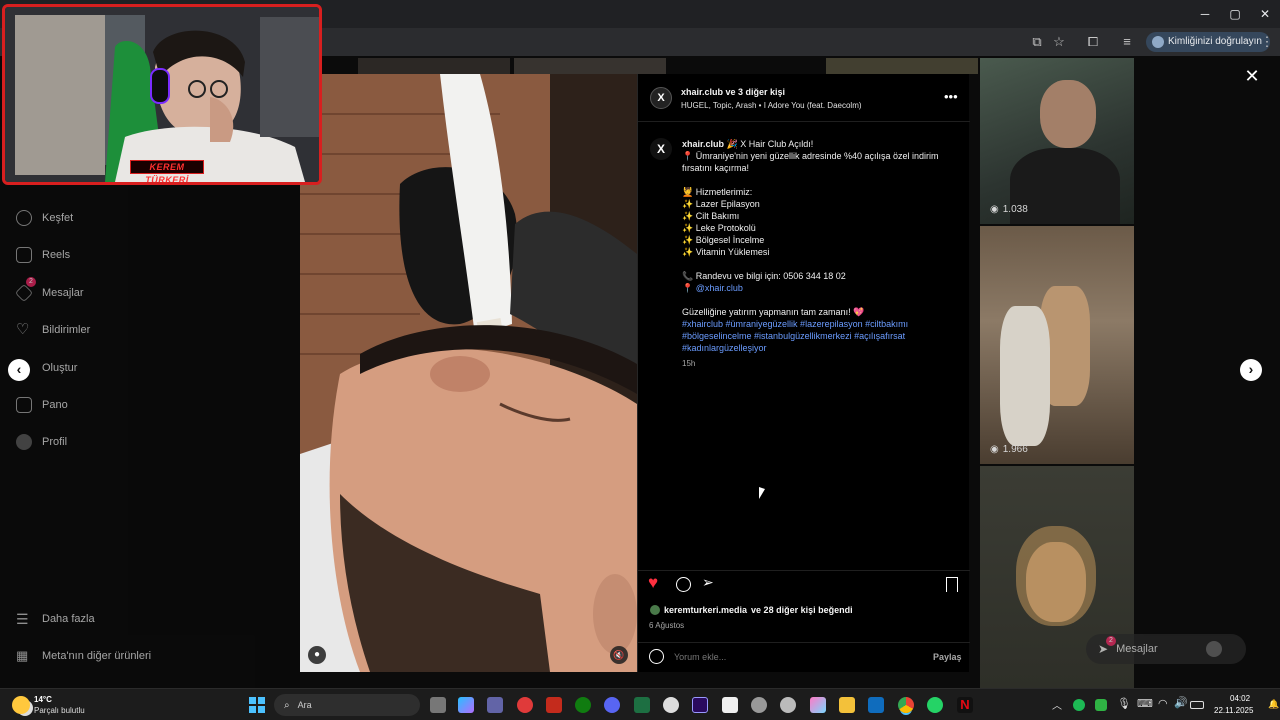 The height and width of the screenshot is (720, 1280). I want to click on like-heart-icon: ♥, so click(653, 583).